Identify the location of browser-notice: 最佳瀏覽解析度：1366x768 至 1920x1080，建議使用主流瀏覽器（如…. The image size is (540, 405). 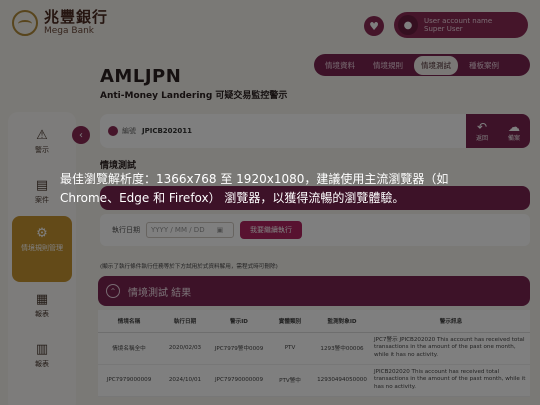
(275, 189).